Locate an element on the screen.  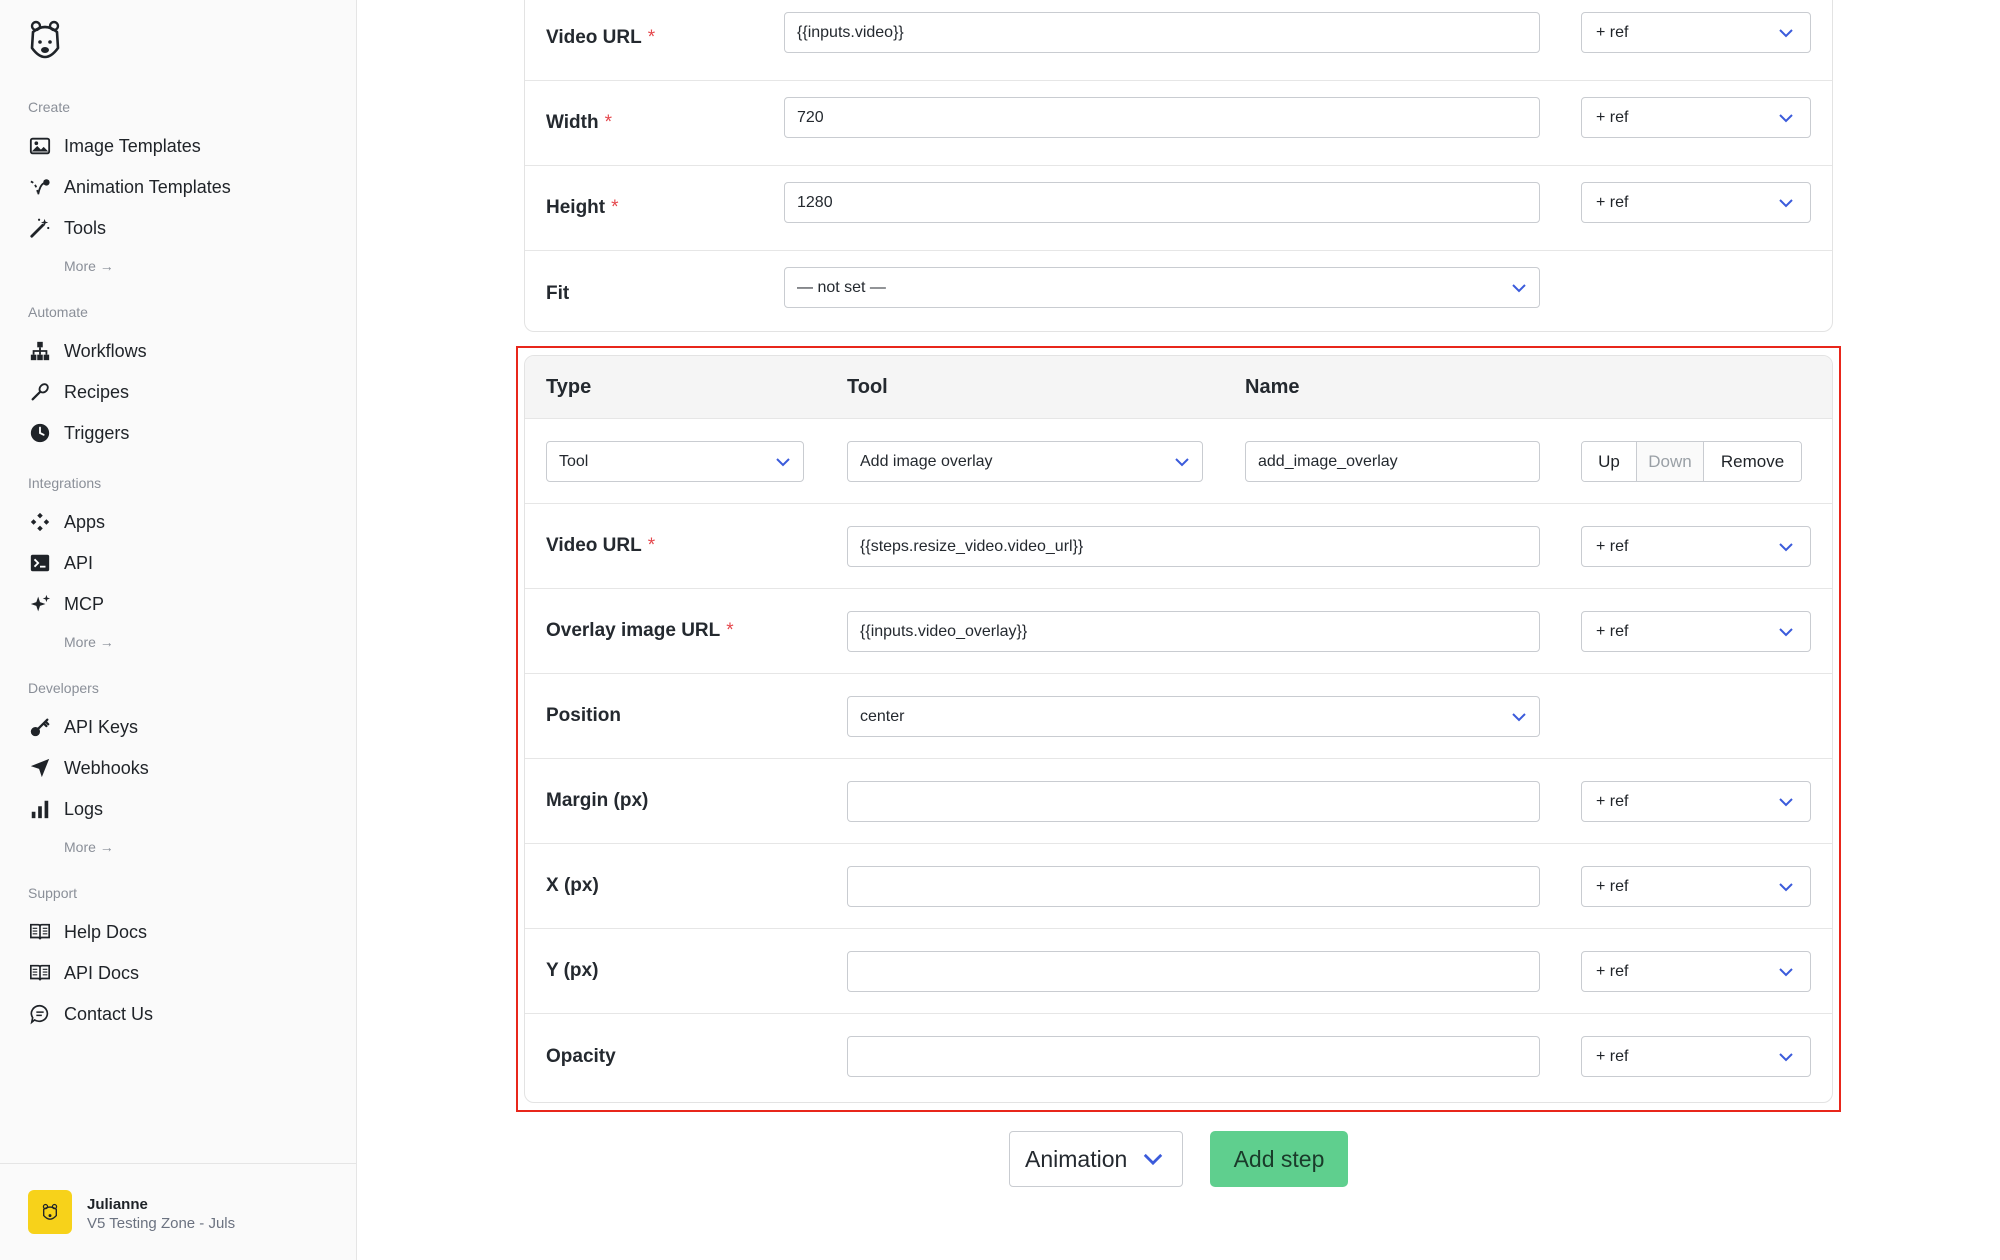
sidebar-item-webhooks: Webhooks is located at coordinates (88, 768).